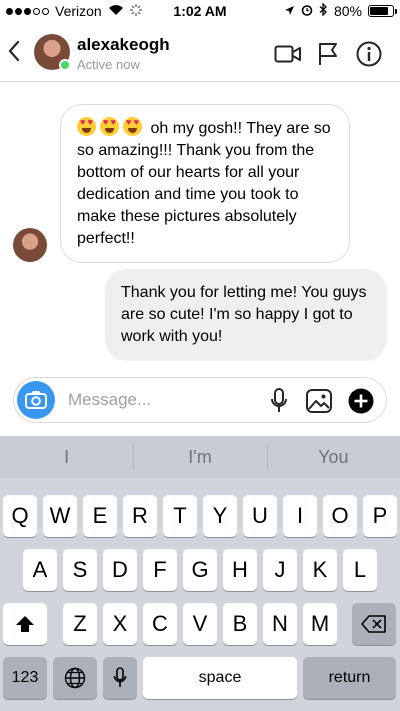 Image resolution: width=400 pixels, height=711 pixels. Describe the element at coordinates (360, 570) in the screenshot. I see `key-l: L` at that location.